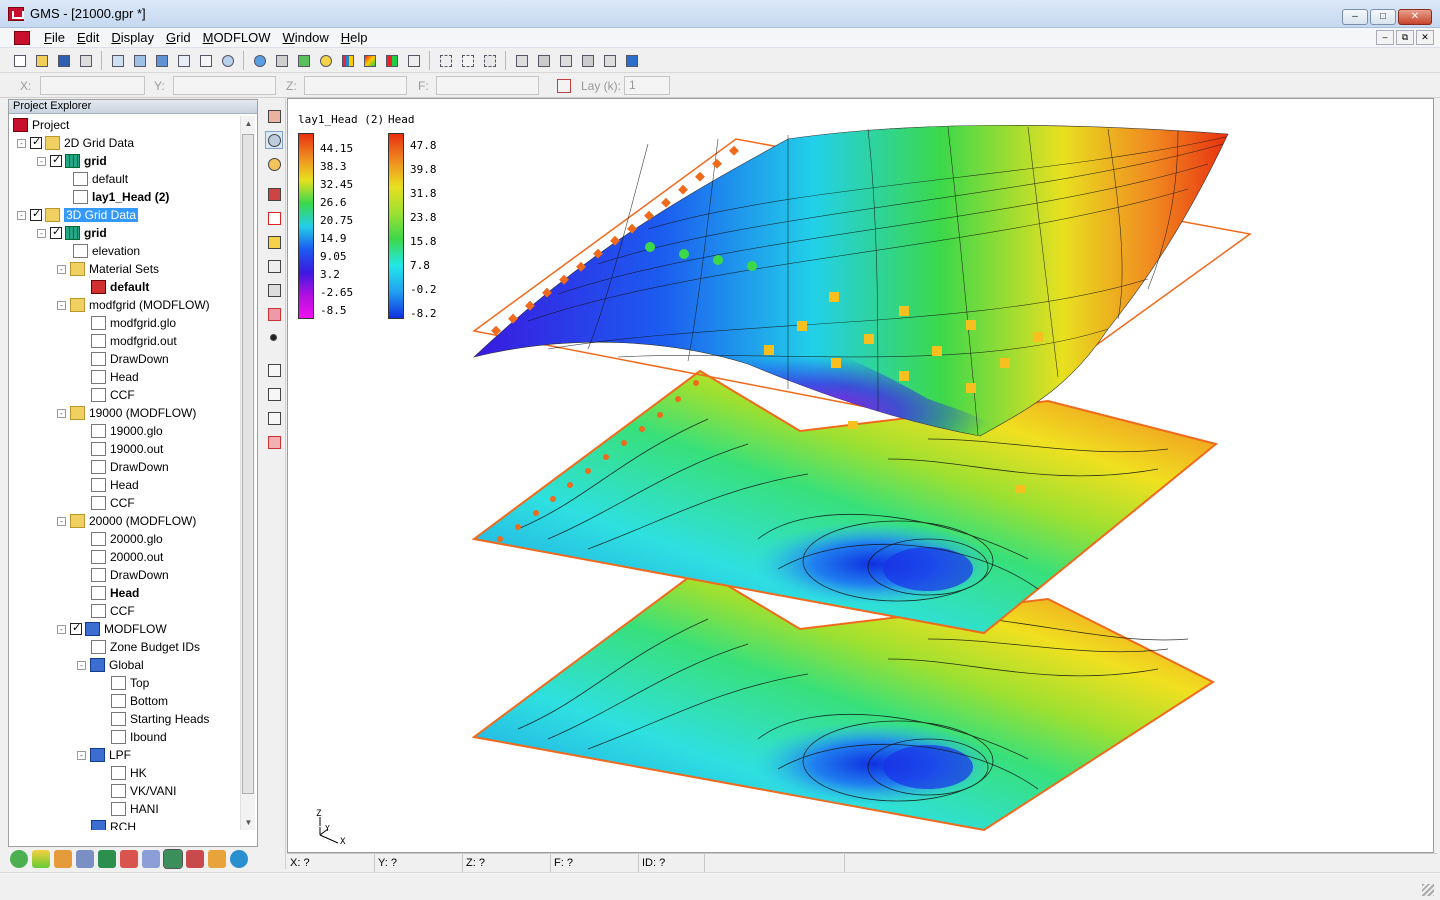 Image resolution: width=1440 pixels, height=900 pixels. I want to click on rotate-tool-icon, so click(274, 164).